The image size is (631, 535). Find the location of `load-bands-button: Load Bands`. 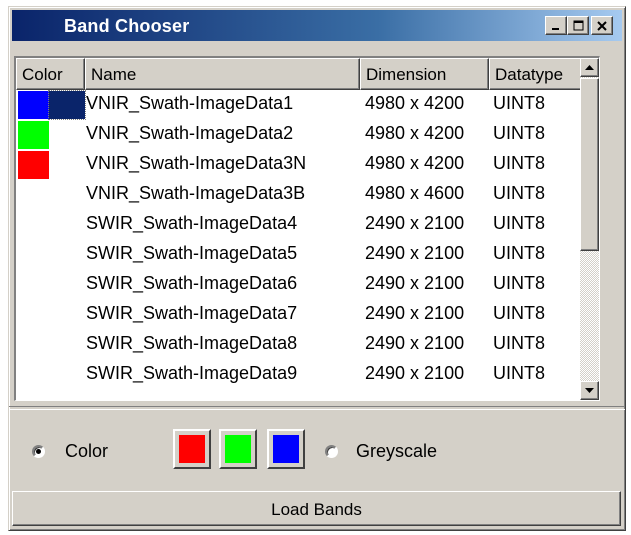

load-bands-button: Load Bands is located at coordinates (316, 508).